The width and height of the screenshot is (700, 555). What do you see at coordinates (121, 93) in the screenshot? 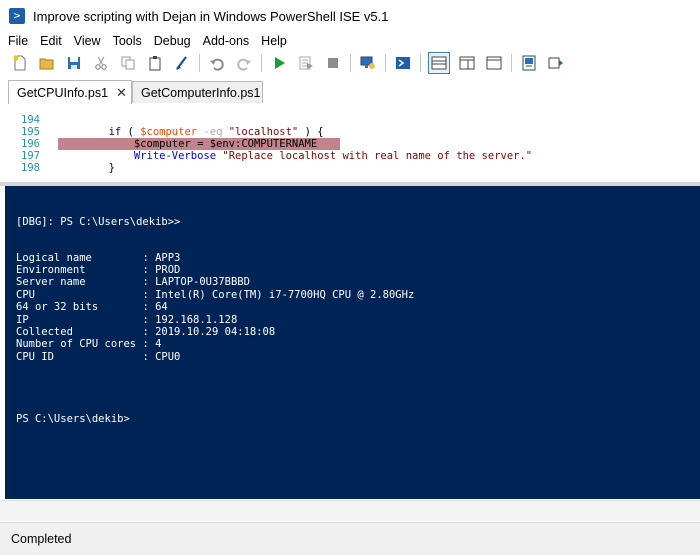
I see `close-icon: ✕` at bounding box center [121, 93].